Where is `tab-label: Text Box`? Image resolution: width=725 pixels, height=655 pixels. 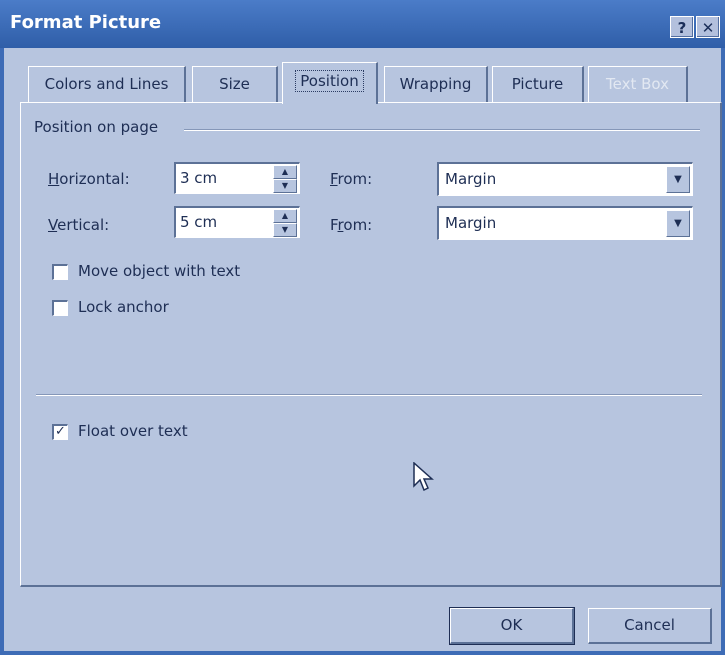 tab-label: Text Box is located at coordinates (637, 84).